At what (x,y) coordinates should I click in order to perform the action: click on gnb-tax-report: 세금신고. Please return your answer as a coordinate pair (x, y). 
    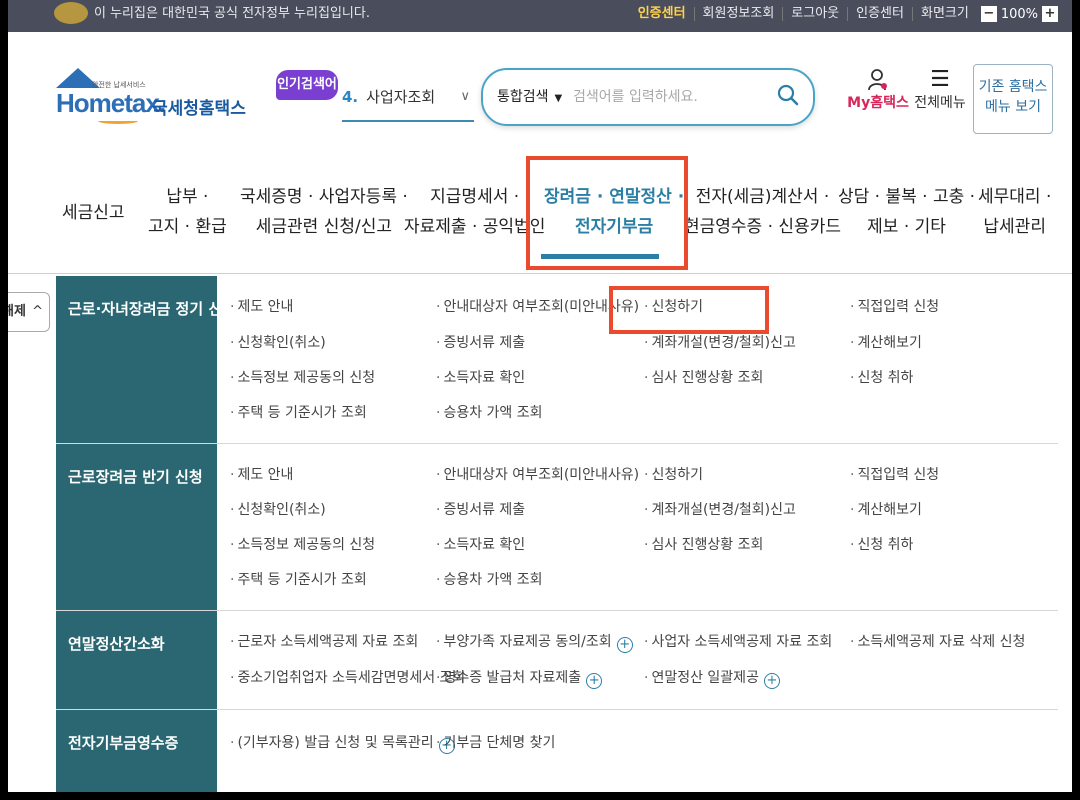
    Looking at the image, I should click on (93, 213).